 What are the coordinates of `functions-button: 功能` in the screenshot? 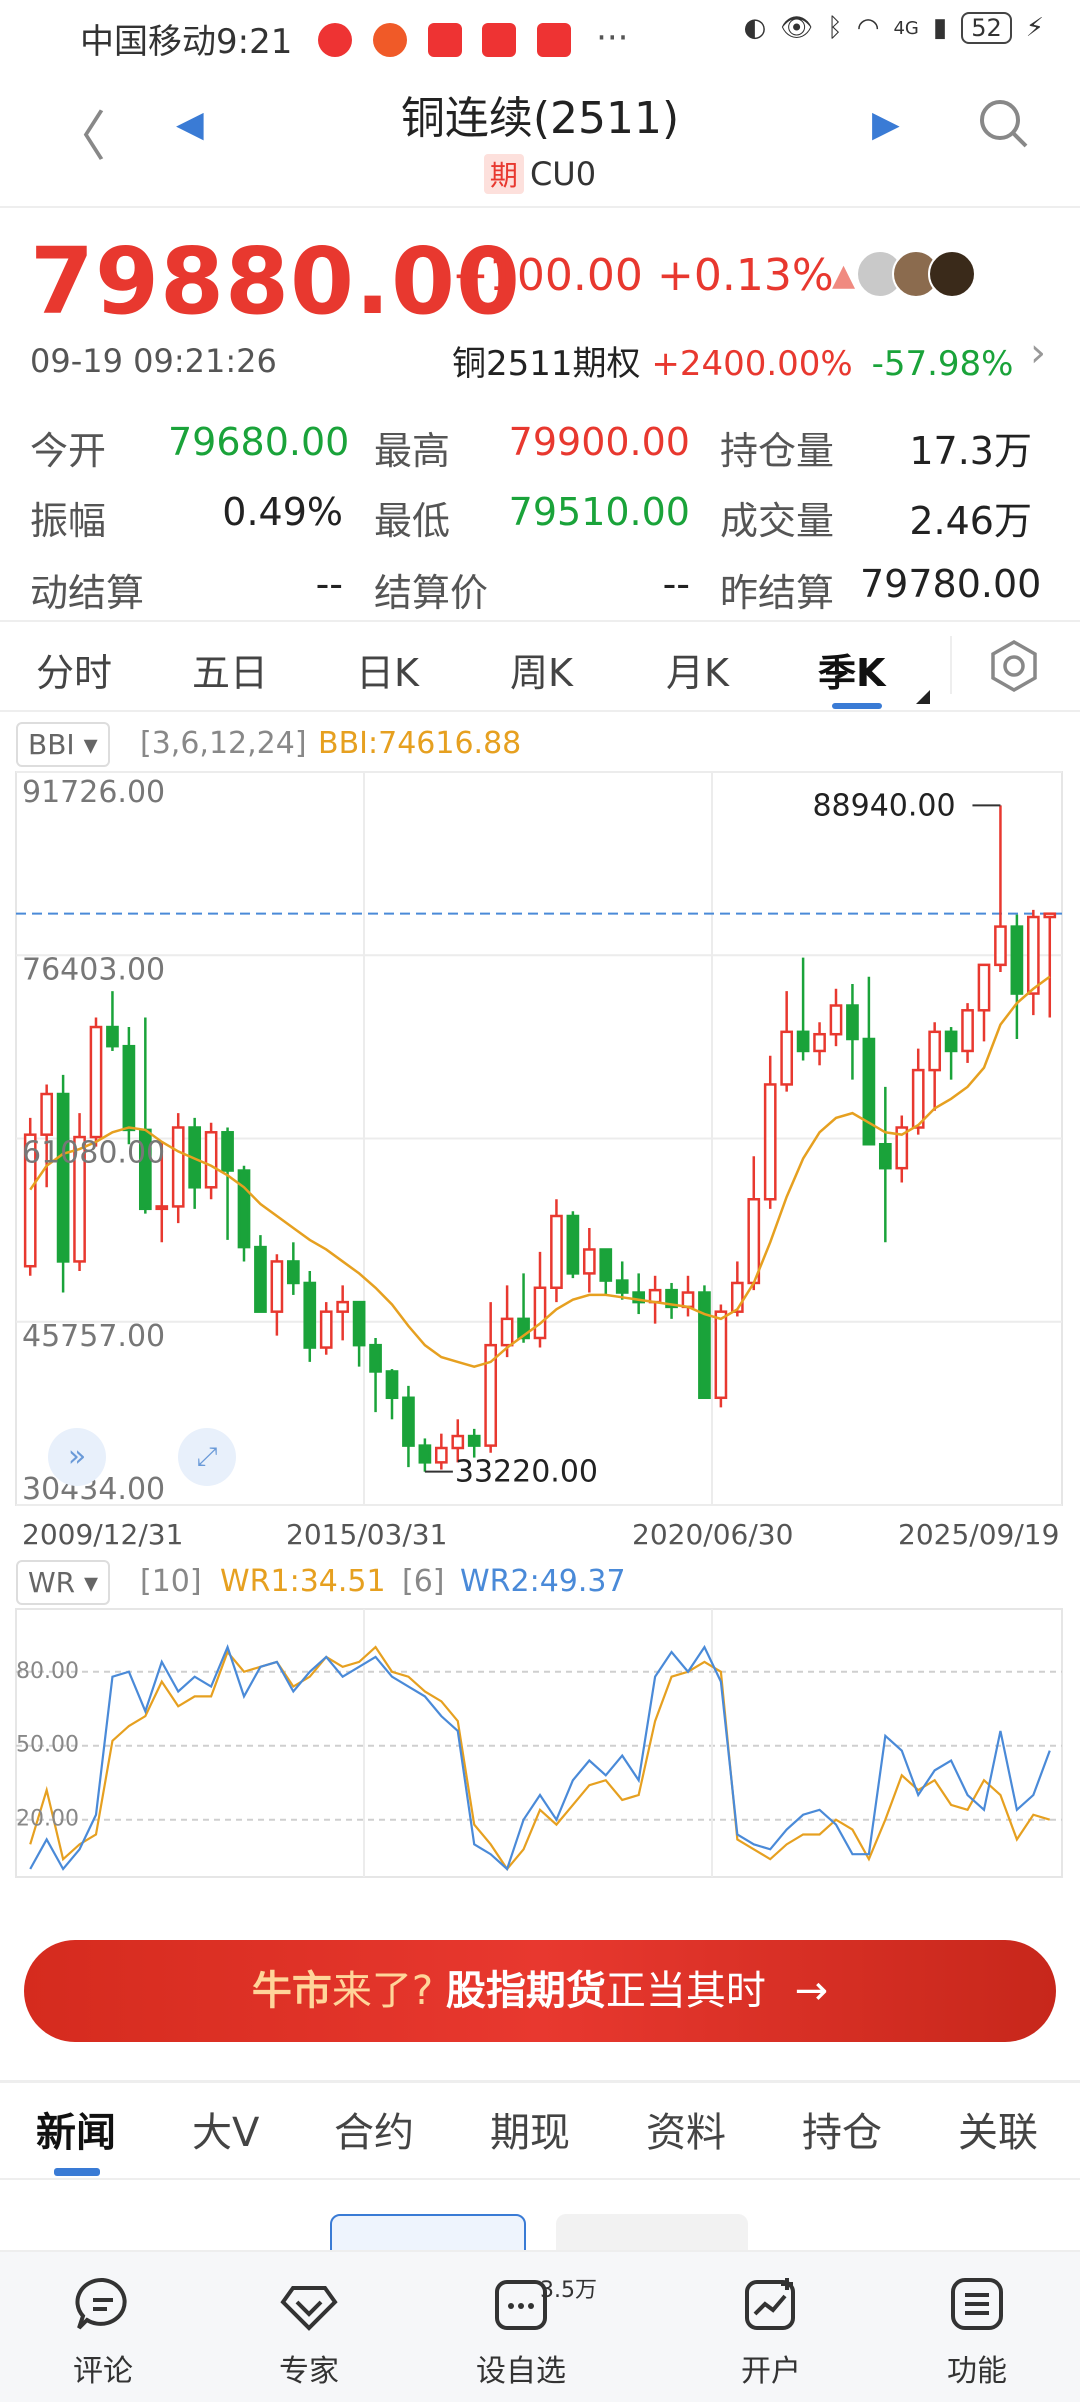 It's located at (977, 2332).